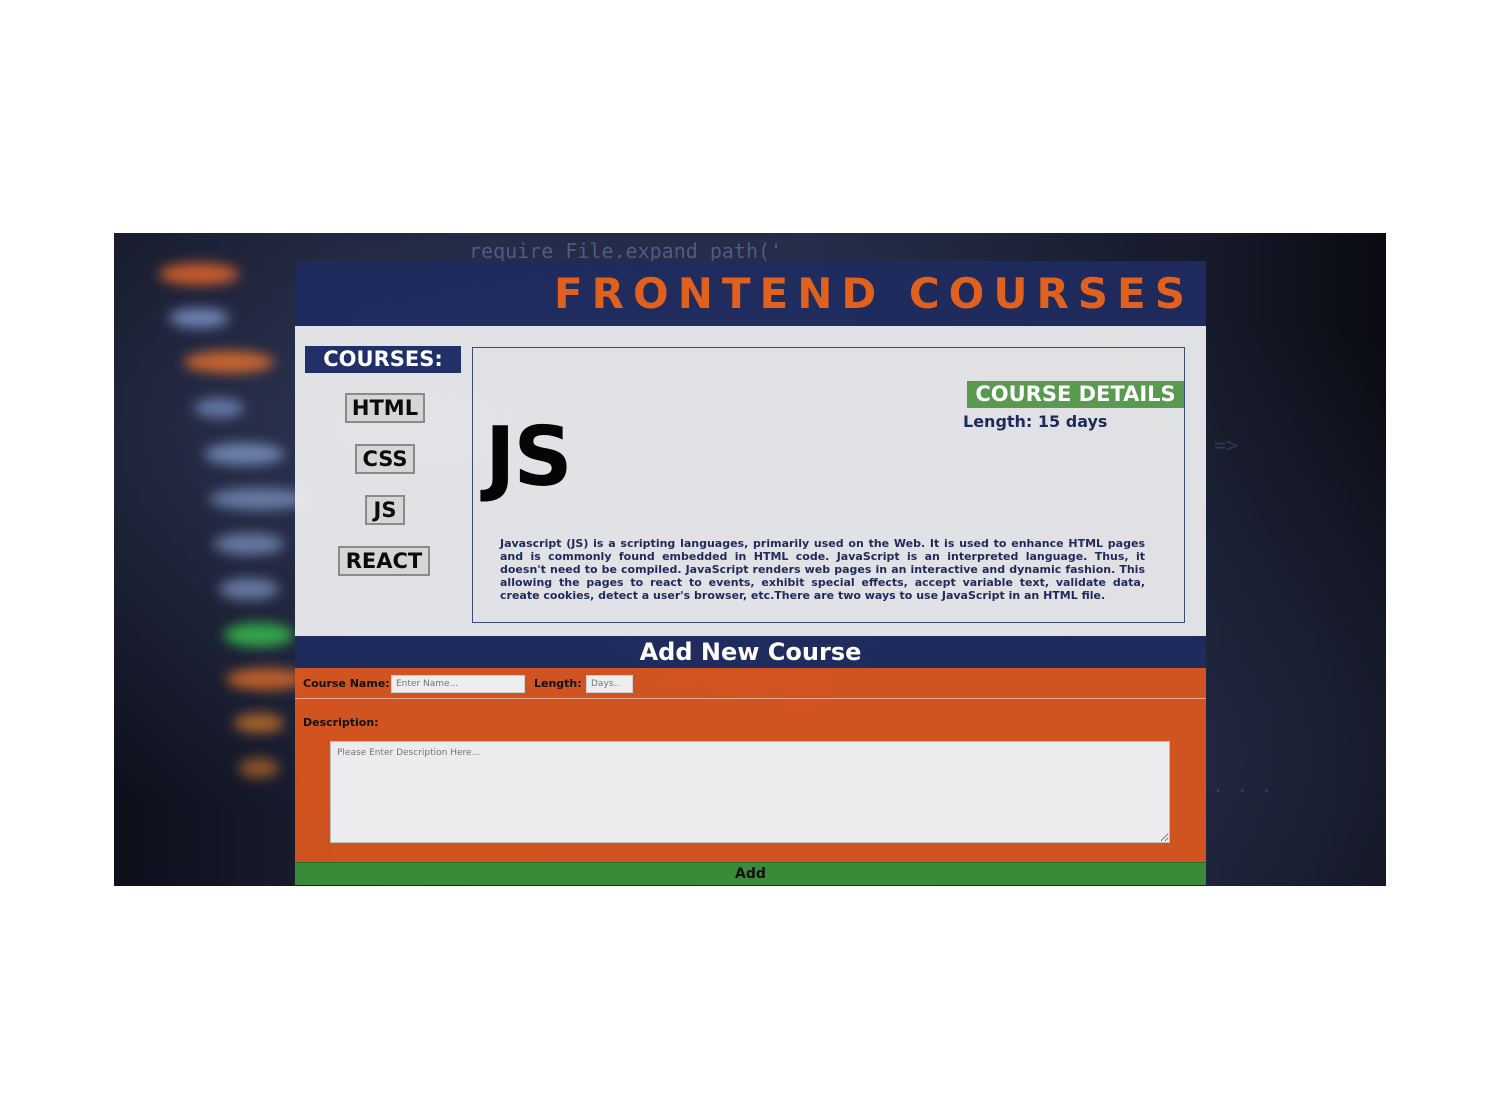 This screenshot has height=1119, width=1500. I want to click on course-button-css: CSS, so click(385, 459).